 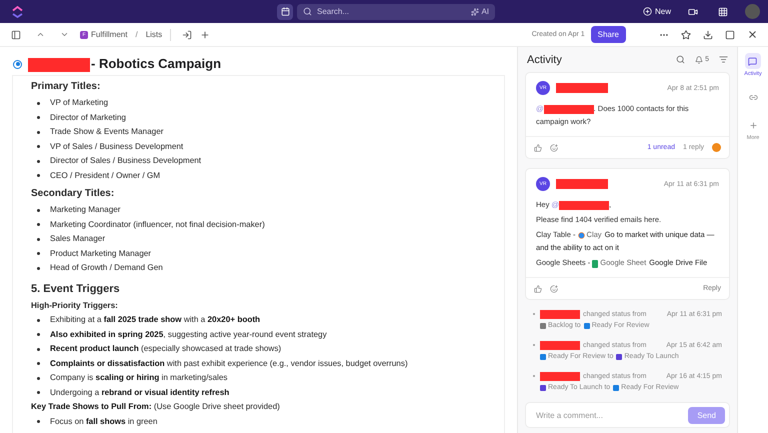 I want to click on section-heading: 5. Event Triggers, so click(x=75, y=289).